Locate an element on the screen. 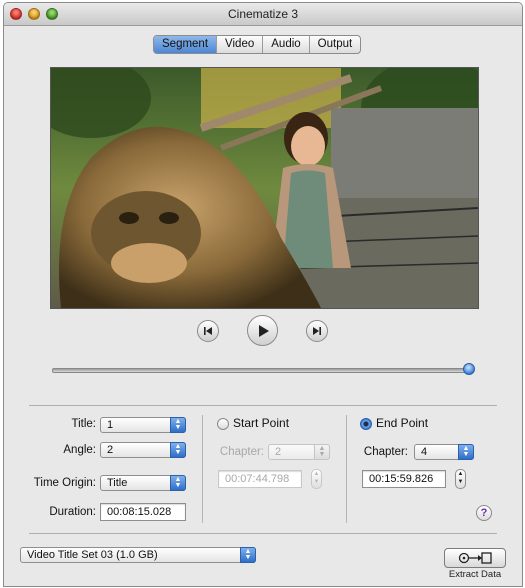  duration-label: Duration: is located at coordinates (72, 512).